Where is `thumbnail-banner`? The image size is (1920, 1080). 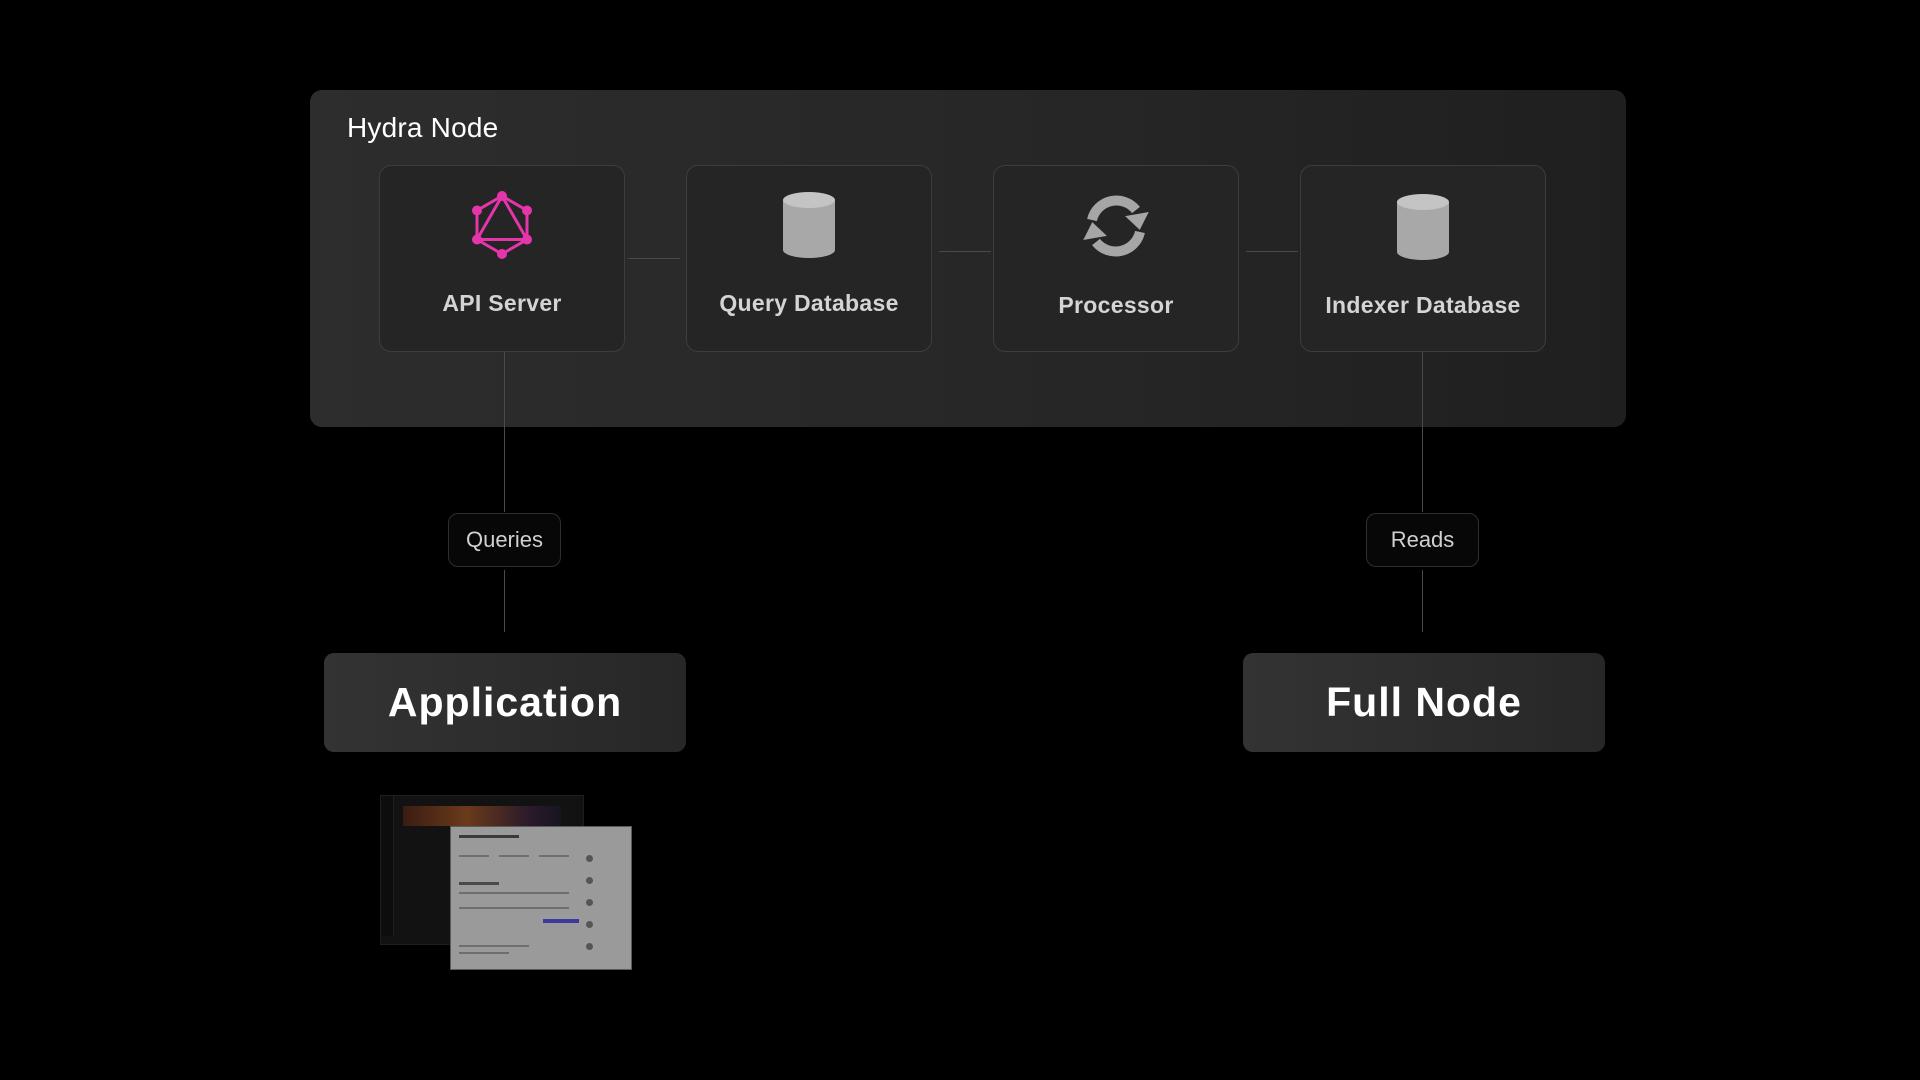 thumbnail-banner is located at coordinates (482, 816).